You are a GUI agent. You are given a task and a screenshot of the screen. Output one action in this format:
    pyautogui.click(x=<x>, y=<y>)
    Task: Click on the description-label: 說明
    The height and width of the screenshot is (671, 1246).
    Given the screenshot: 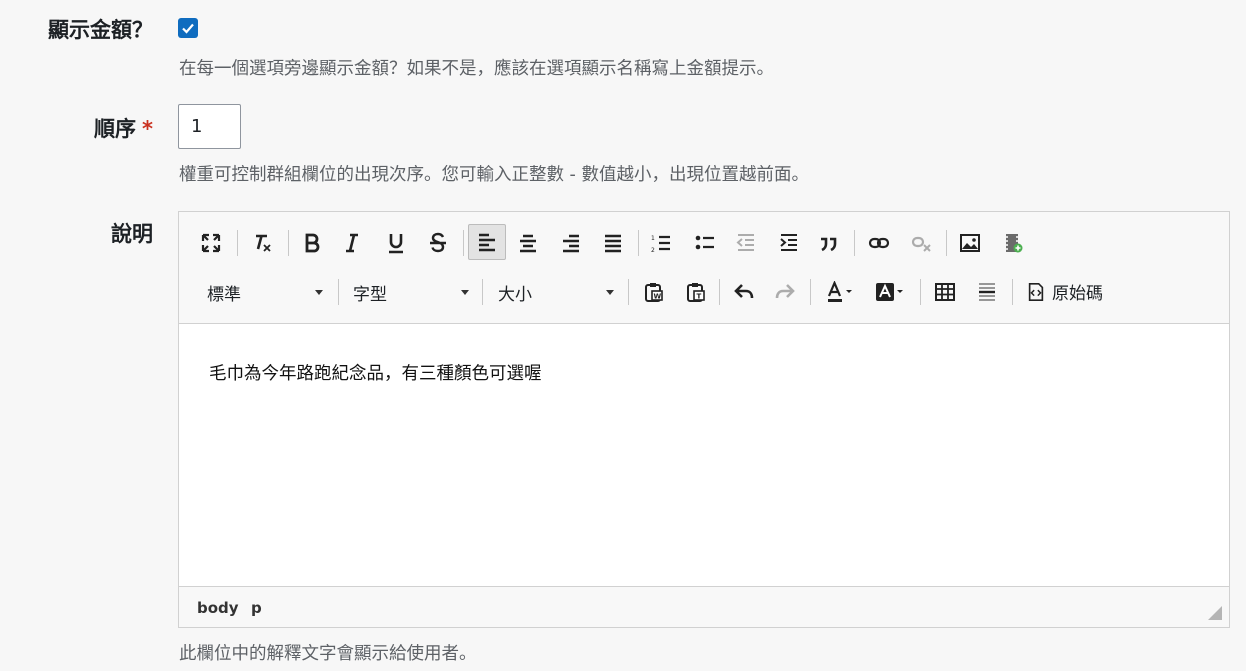 What is the action you would take?
    pyautogui.click(x=132, y=234)
    